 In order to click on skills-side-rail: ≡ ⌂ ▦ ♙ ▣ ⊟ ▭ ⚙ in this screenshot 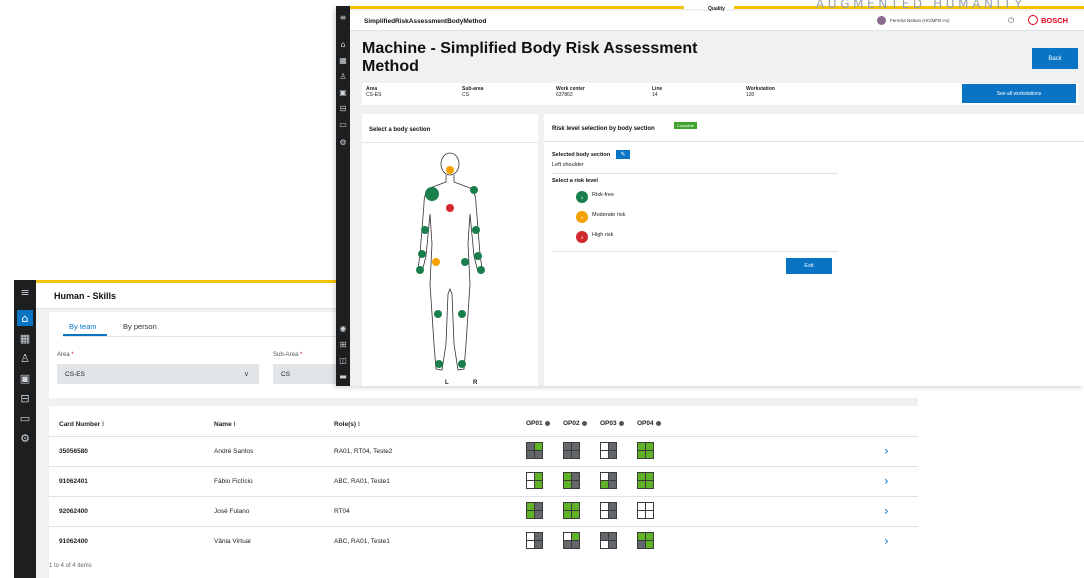, I will do `click(25, 429)`.